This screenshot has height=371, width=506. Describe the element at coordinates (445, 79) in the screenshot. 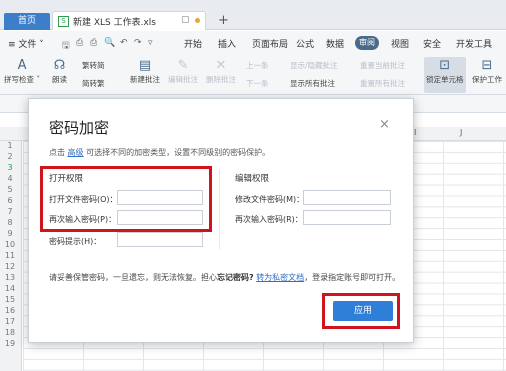

I see `lock-cell-label: 锁定单元格` at that location.